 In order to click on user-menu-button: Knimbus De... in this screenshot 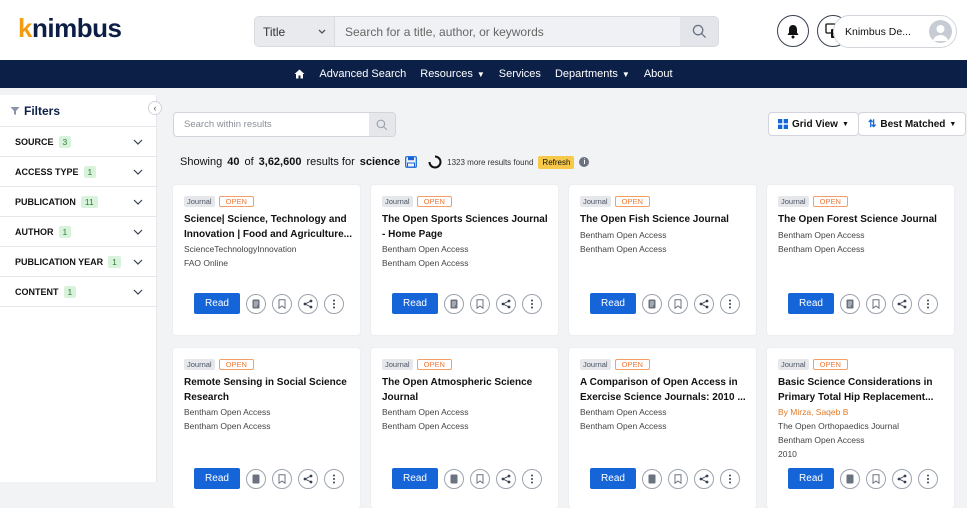, I will do `click(895, 31)`.